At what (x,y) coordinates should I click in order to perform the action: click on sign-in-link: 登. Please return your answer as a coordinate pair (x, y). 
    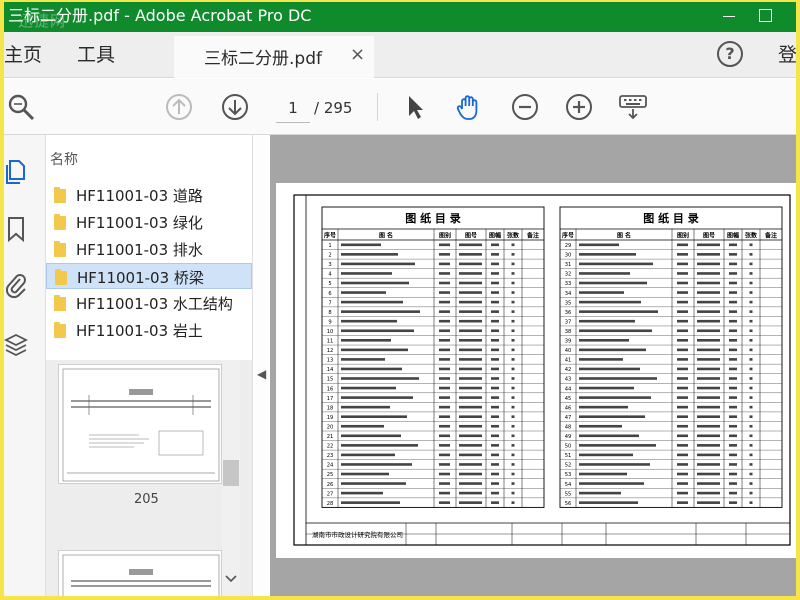
    Looking at the image, I should click on (787, 55).